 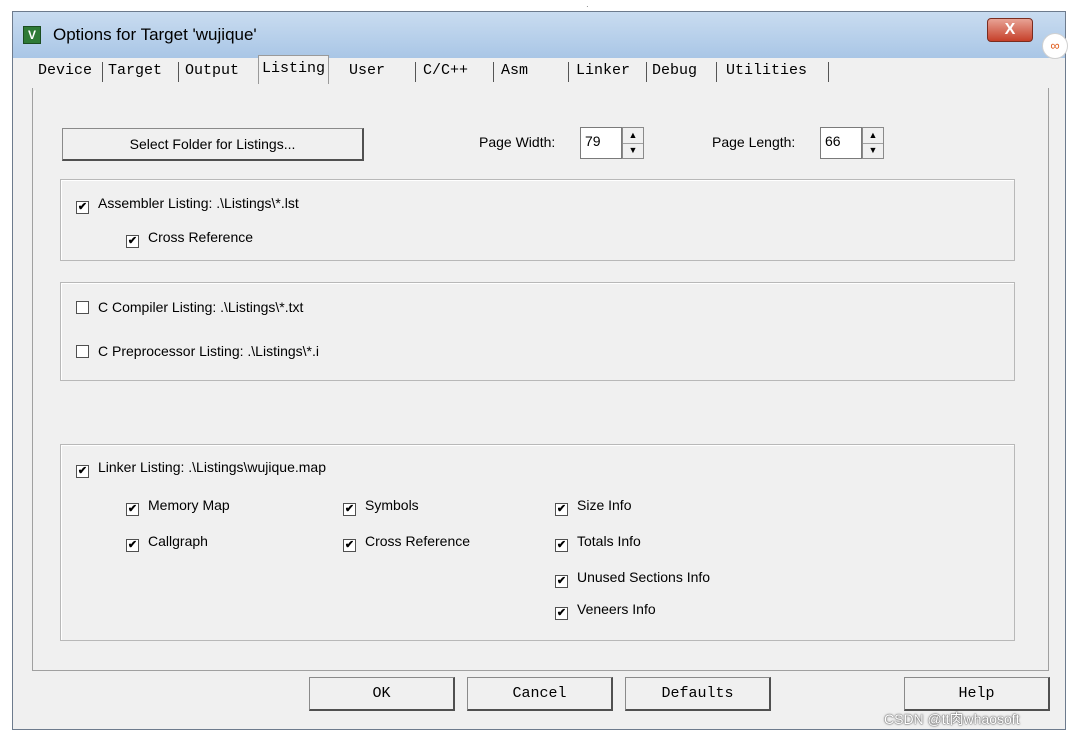 I want to click on assembler-listing-group, so click(x=537, y=220).